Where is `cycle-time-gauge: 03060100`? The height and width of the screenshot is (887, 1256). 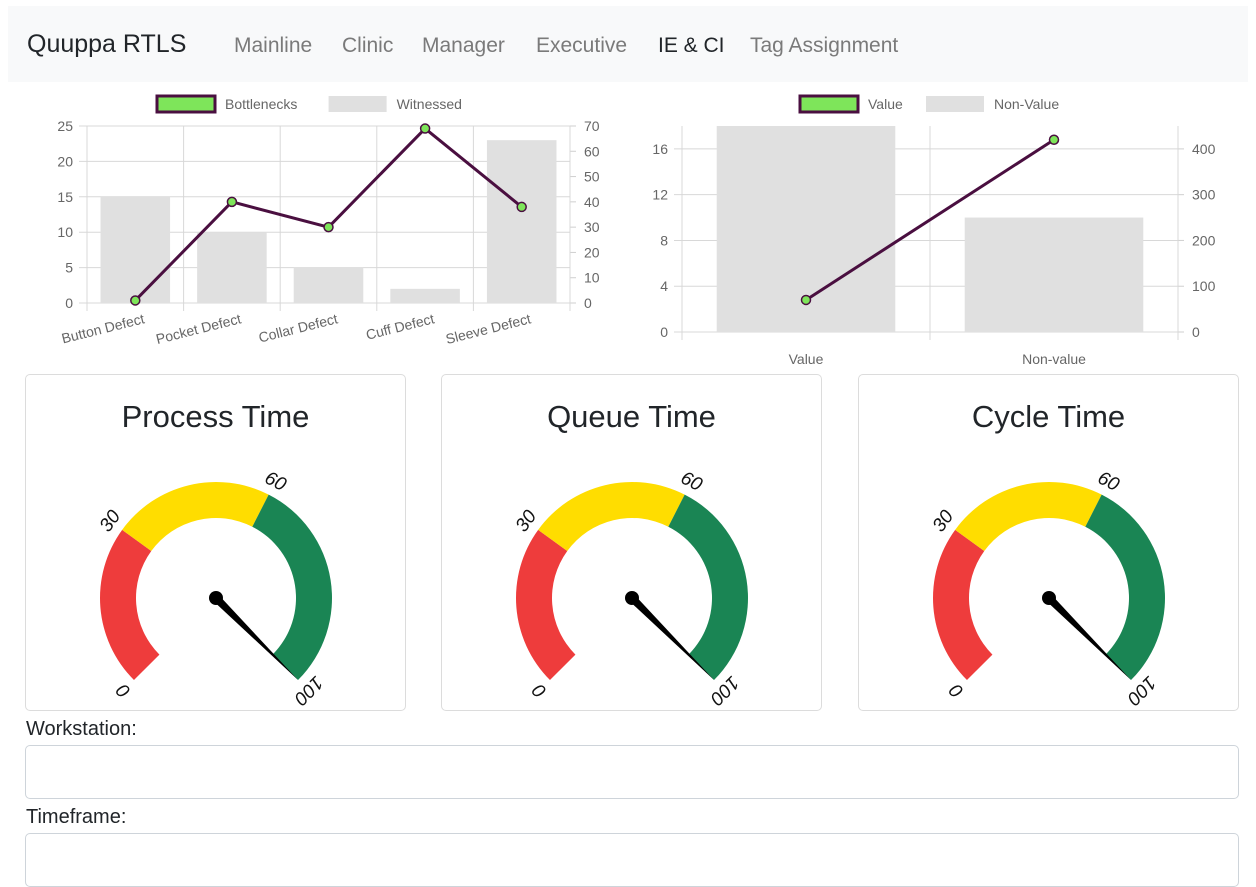
cycle-time-gauge: 03060100 is located at coordinates (1047, 589).